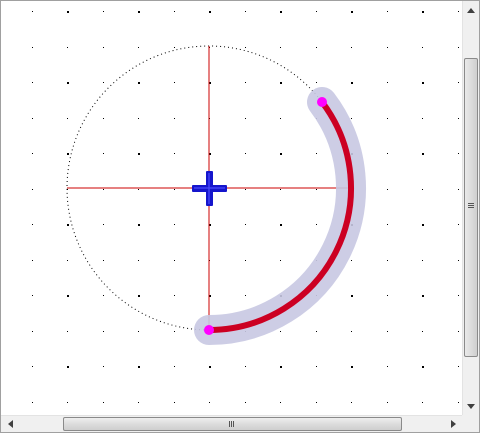 The height and width of the screenshot is (433, 480). What do you see at coordinates (10, 424) in the screenshot?
I see `arrow-left-icon` at bounding box center [10, 424].